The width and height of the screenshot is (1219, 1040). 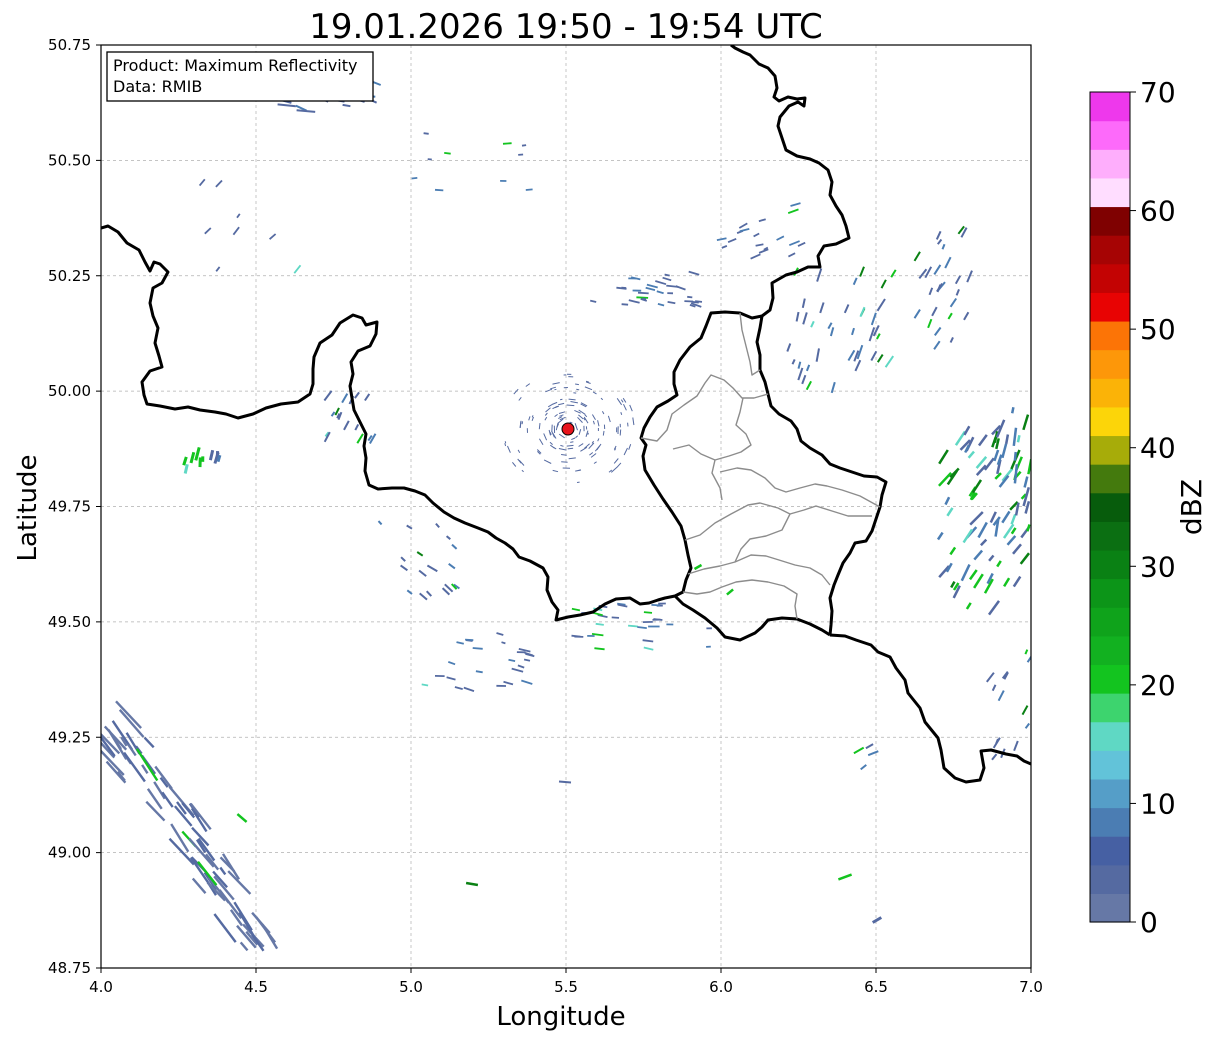 I want to click on info-box: Product: Maximum Reflectivity Data: RMIB, so click(x=240, y=76).